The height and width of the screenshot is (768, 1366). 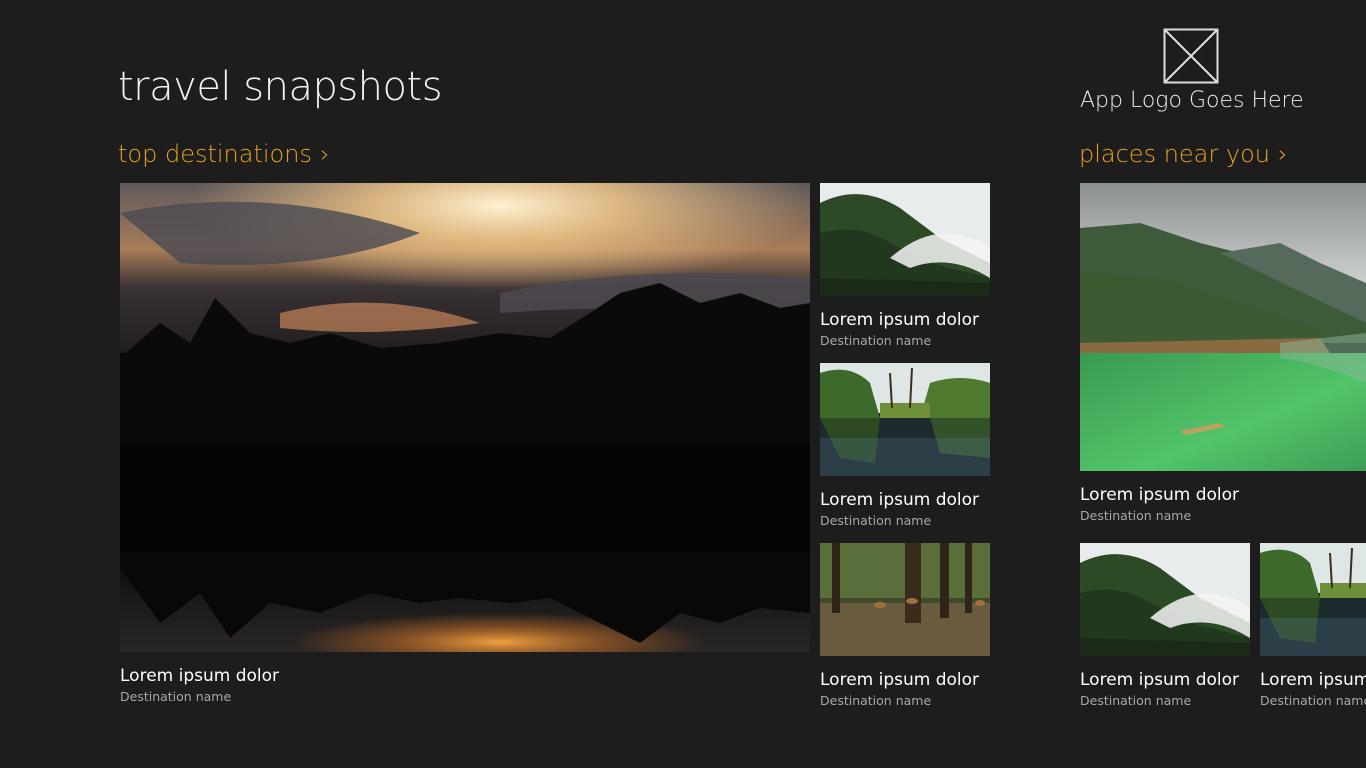 I want to click on destination-caption-hero: Lorem ipsum dolor Destination name, so click(x=199, y=685).